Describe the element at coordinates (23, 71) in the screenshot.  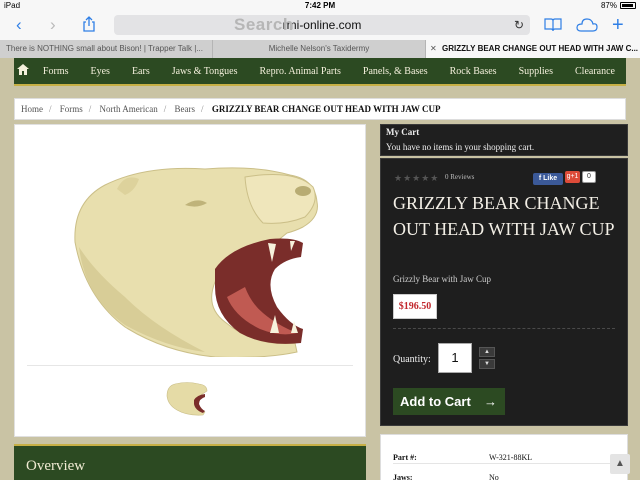
I see `home-icon` at that location.